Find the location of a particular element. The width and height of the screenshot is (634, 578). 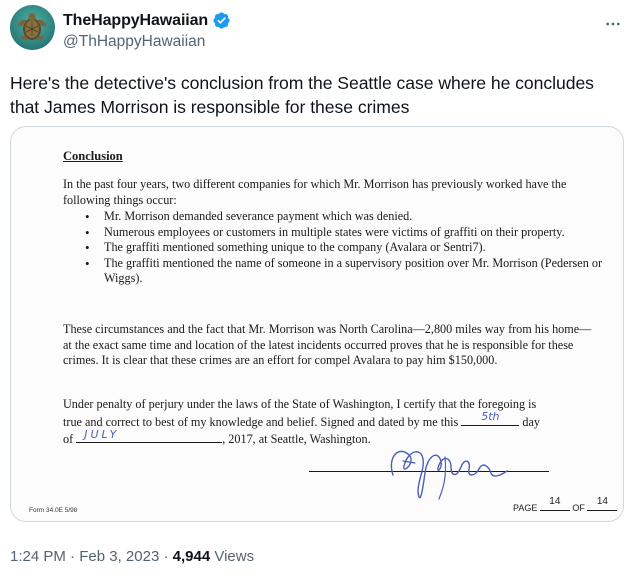

page-number-value: 14 is located at coordinates (555, 502).